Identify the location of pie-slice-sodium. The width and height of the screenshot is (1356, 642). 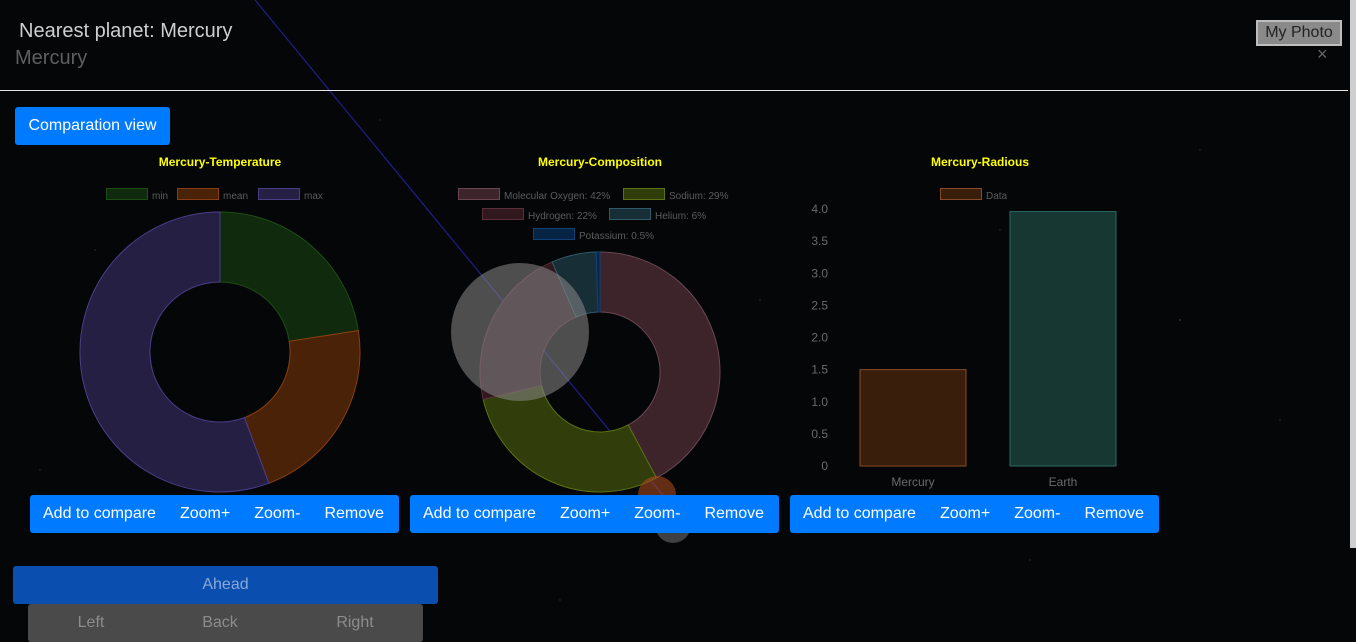
(570, 439).